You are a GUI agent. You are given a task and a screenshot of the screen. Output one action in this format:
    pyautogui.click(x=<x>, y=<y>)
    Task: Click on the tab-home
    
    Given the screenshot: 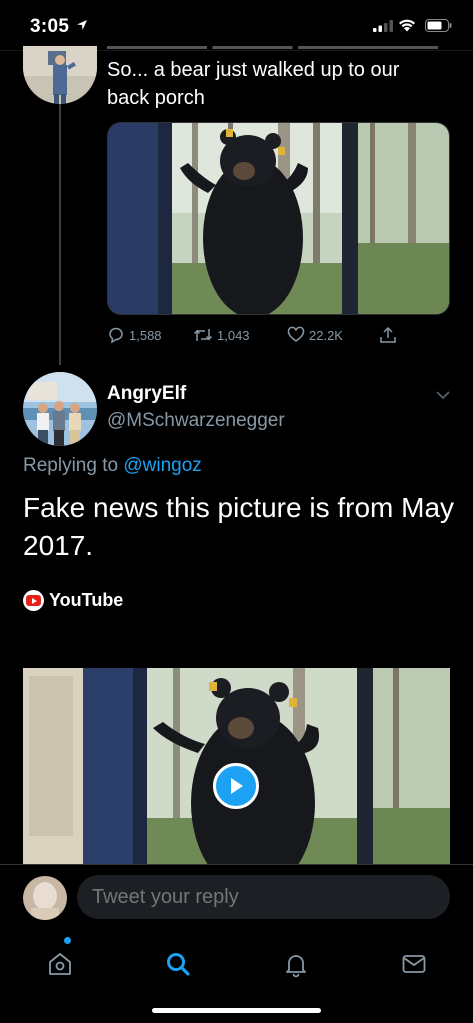 What is the action you would take?
    pyautogui.click(x=60, y=964)
    